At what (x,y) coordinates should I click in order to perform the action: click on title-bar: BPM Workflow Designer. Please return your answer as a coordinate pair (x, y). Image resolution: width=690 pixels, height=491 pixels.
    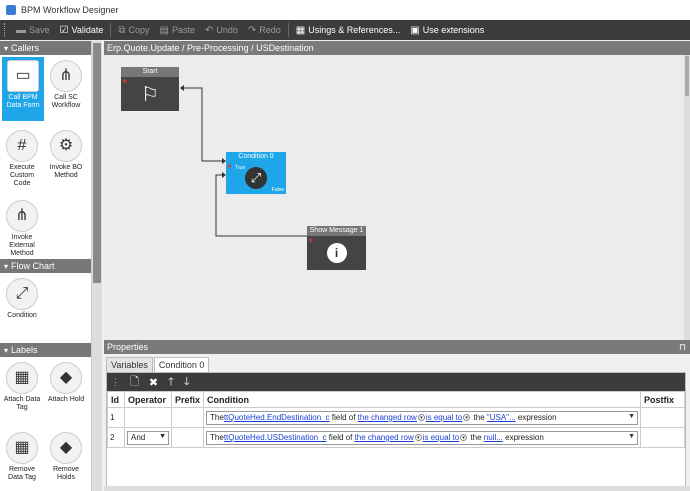
    Looking at the image, I should click on (345, 10).